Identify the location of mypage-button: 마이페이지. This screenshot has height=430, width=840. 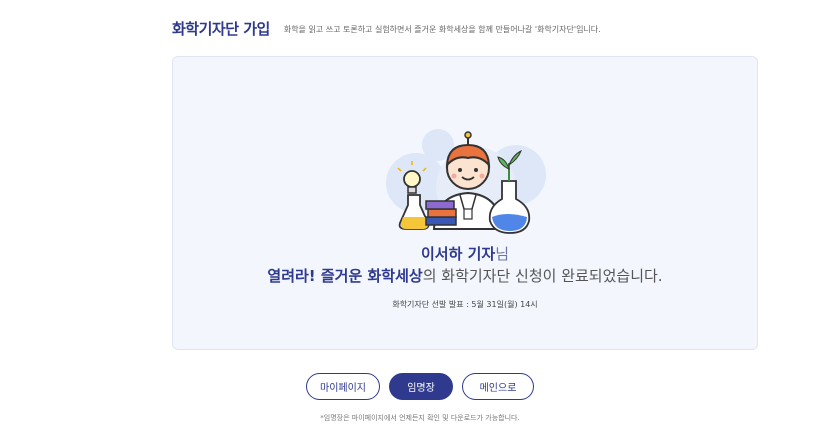
(343, 386).